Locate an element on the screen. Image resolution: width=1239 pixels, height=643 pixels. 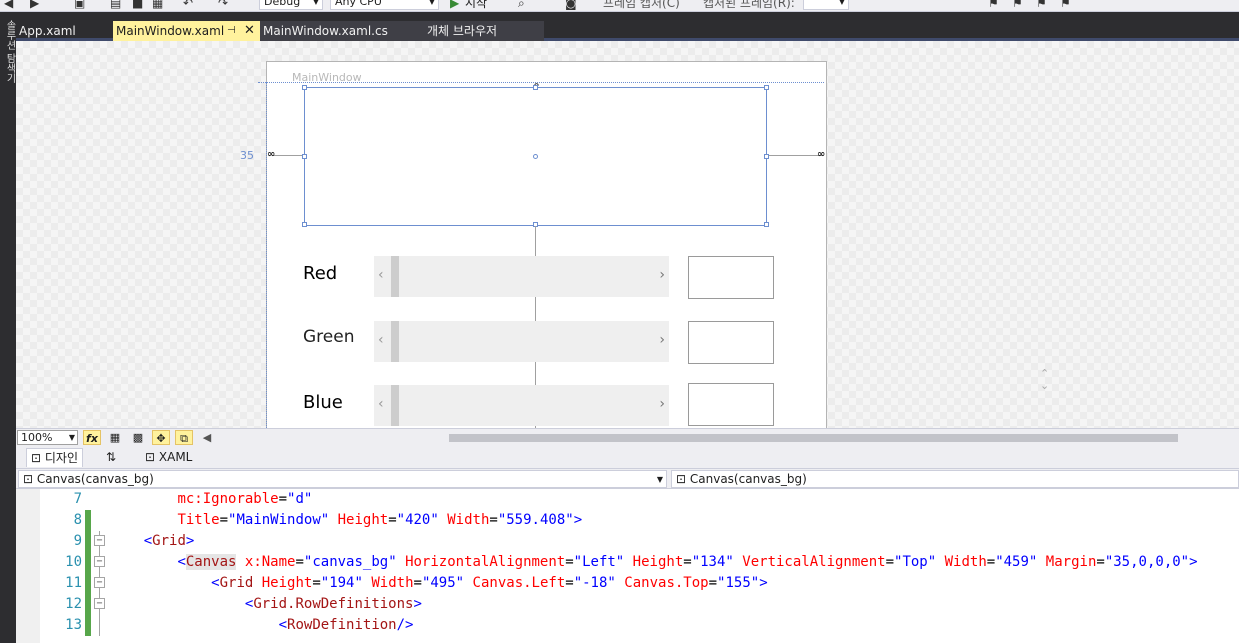
margin-adorner-right is located at coordinates (795, 155).